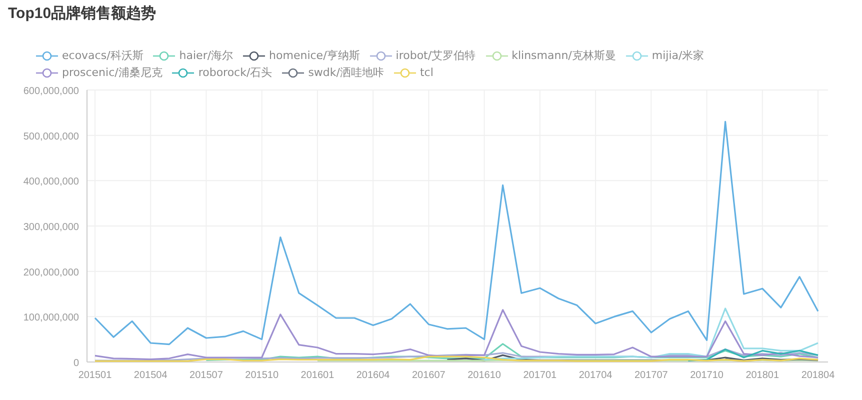 This screenshot has width=862, height=400. What do you see at coordinates (51, 227) in the screenshot?
I see `axis-label: 300,000,000` at bounding box center [51, 227].